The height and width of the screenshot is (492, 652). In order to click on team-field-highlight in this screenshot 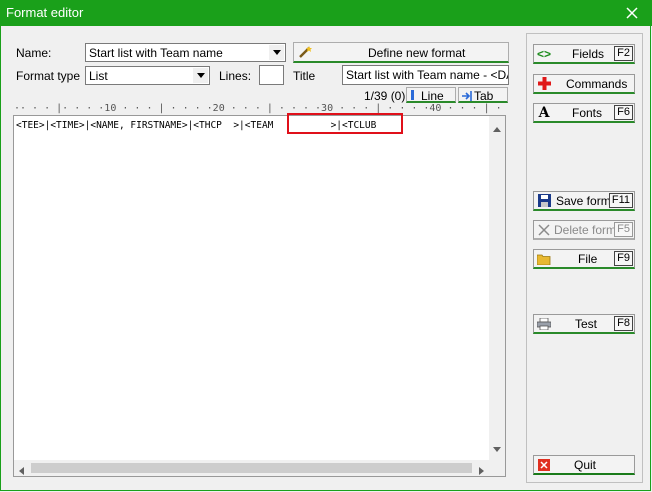, I will do `click(345, 123)`.